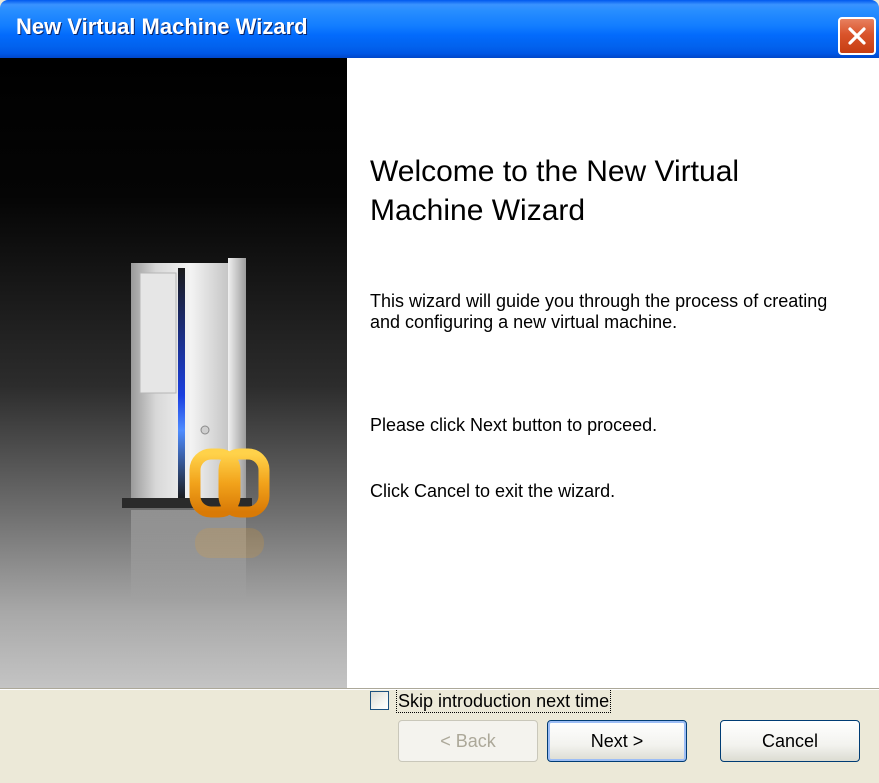 Image resolution: width=879 pixels, height=783 pixels. Describe the element at coordinates (196, 429) in the screenshot. I see `computer-tower-with-logo-icon` at that location.